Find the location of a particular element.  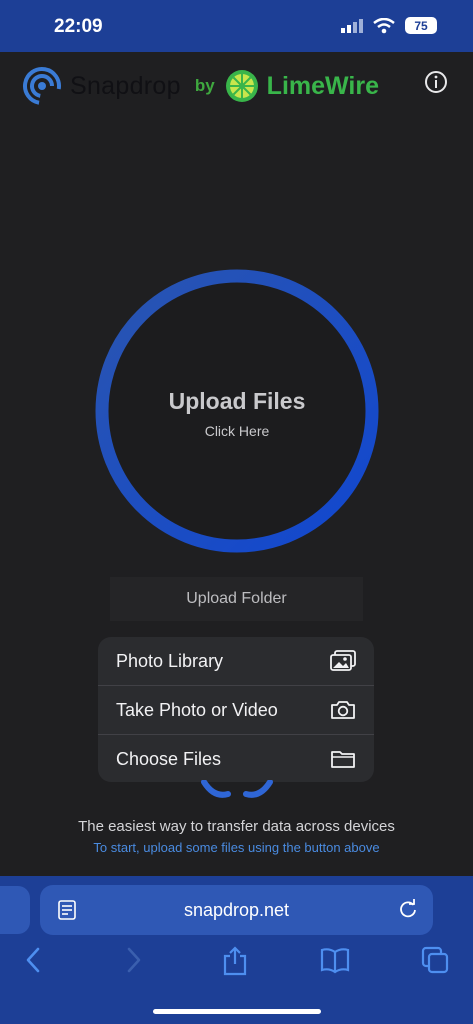

status-time: 22:09 is located at coordinates (78, 26).